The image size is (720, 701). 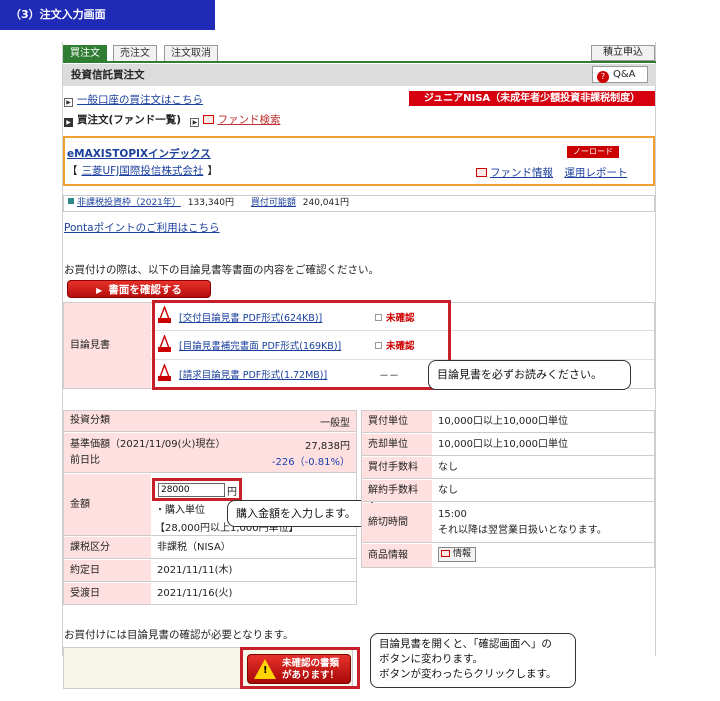 I want to click on ponta-link: Pontaポイントのご利用はこちら, so click(x=142, y=227).